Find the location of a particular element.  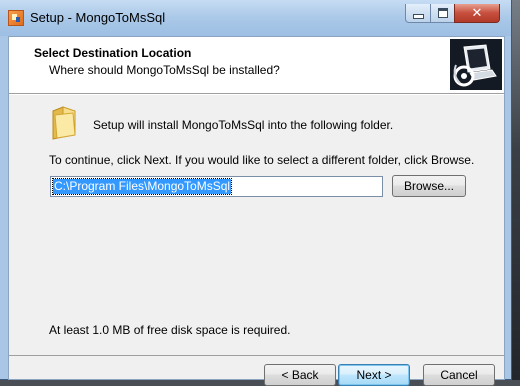

minimize-button is located at coordinates (418, 13).